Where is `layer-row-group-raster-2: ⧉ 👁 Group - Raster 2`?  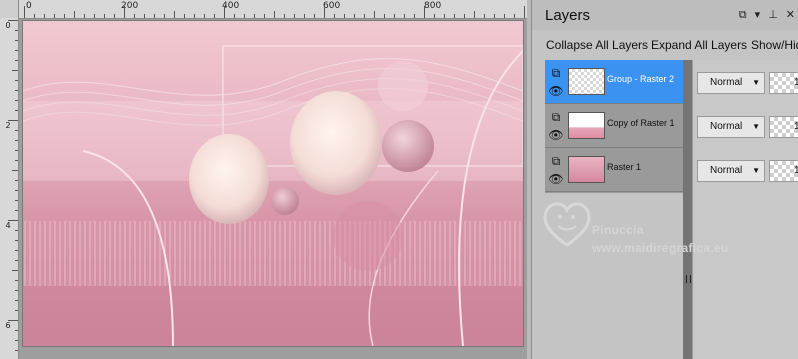
layer-row-group-raster-2: ⧉ 👁 Group - Raster 2 is located at coordinates (616, 82).